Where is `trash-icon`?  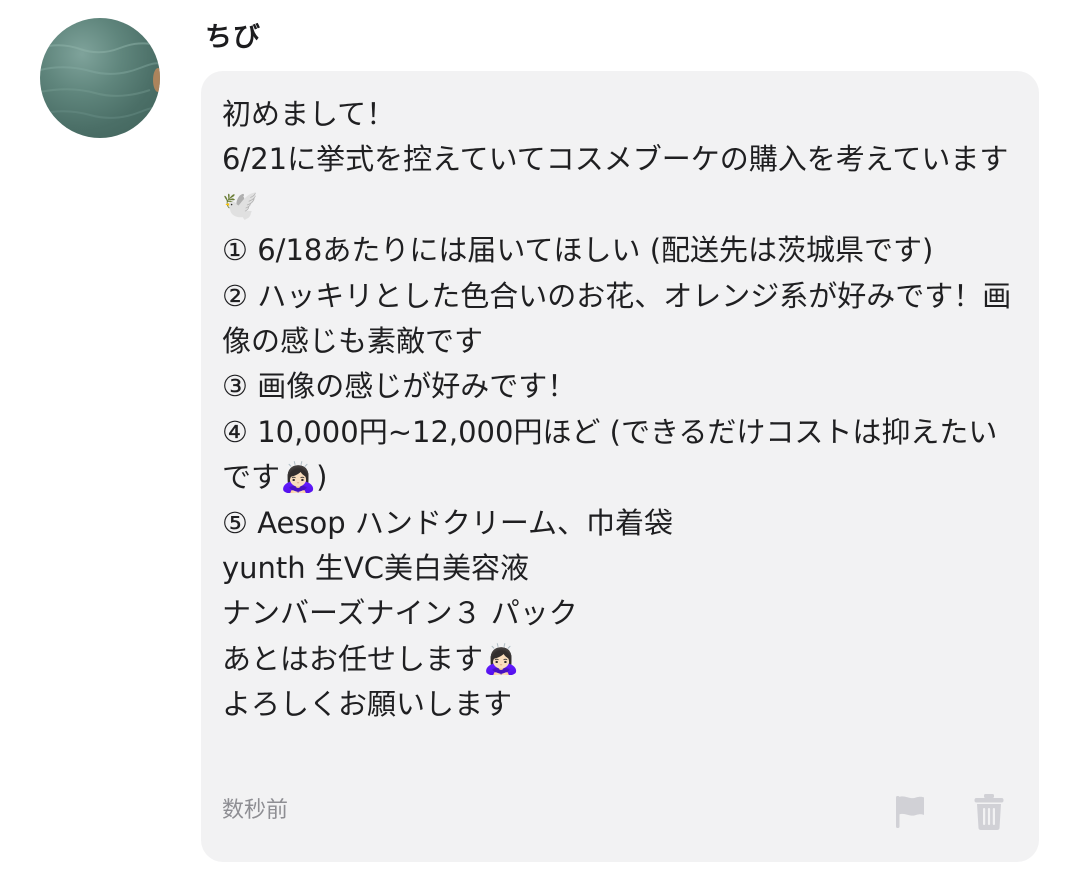 trash-icon is located at coordinates (989, 812).